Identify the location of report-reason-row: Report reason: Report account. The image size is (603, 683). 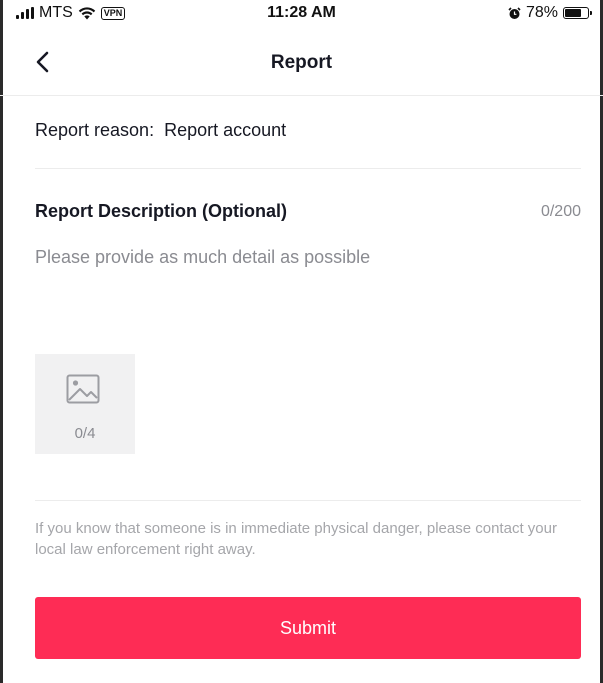
(160, 130).